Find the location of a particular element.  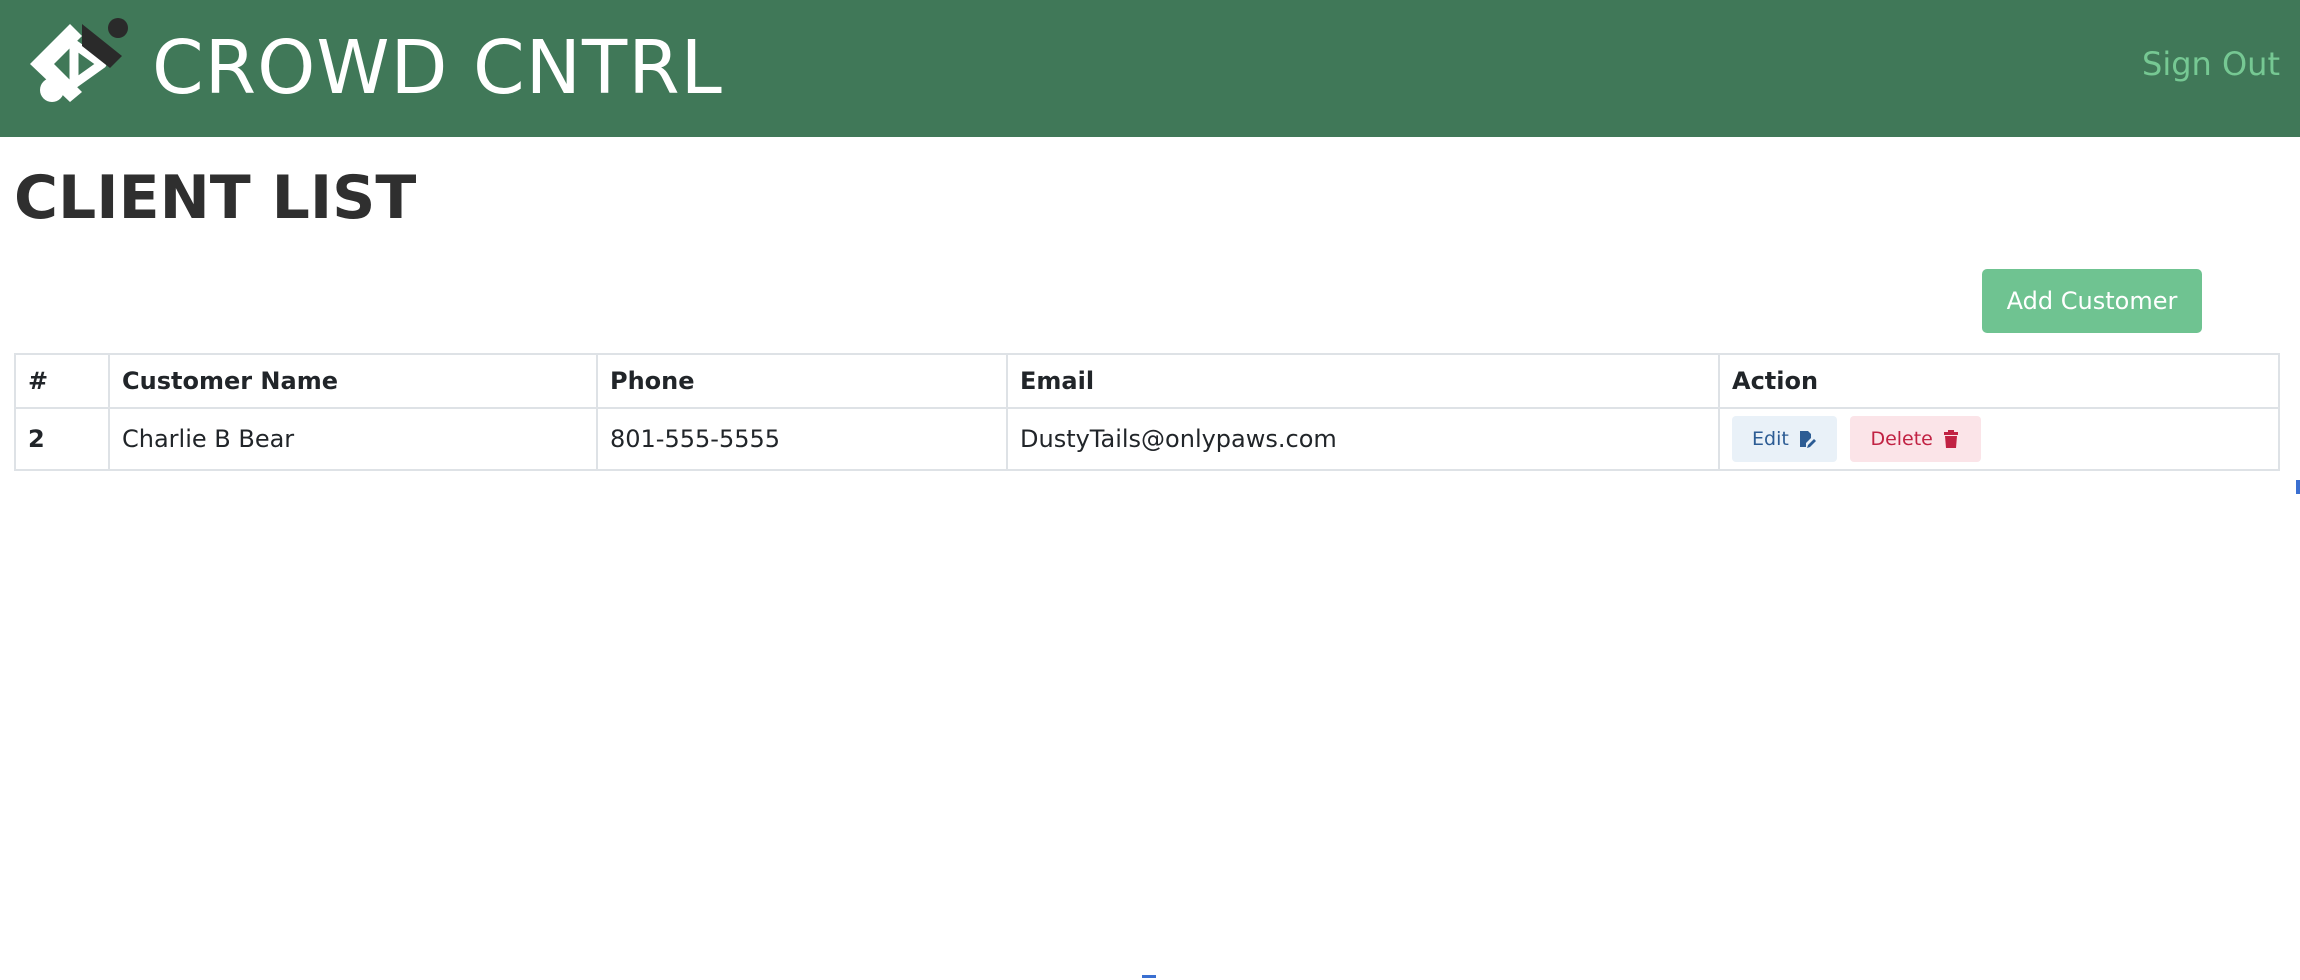

table-header-row: # Customer Name Phone Email Action is located at coordinates (1147, 381).